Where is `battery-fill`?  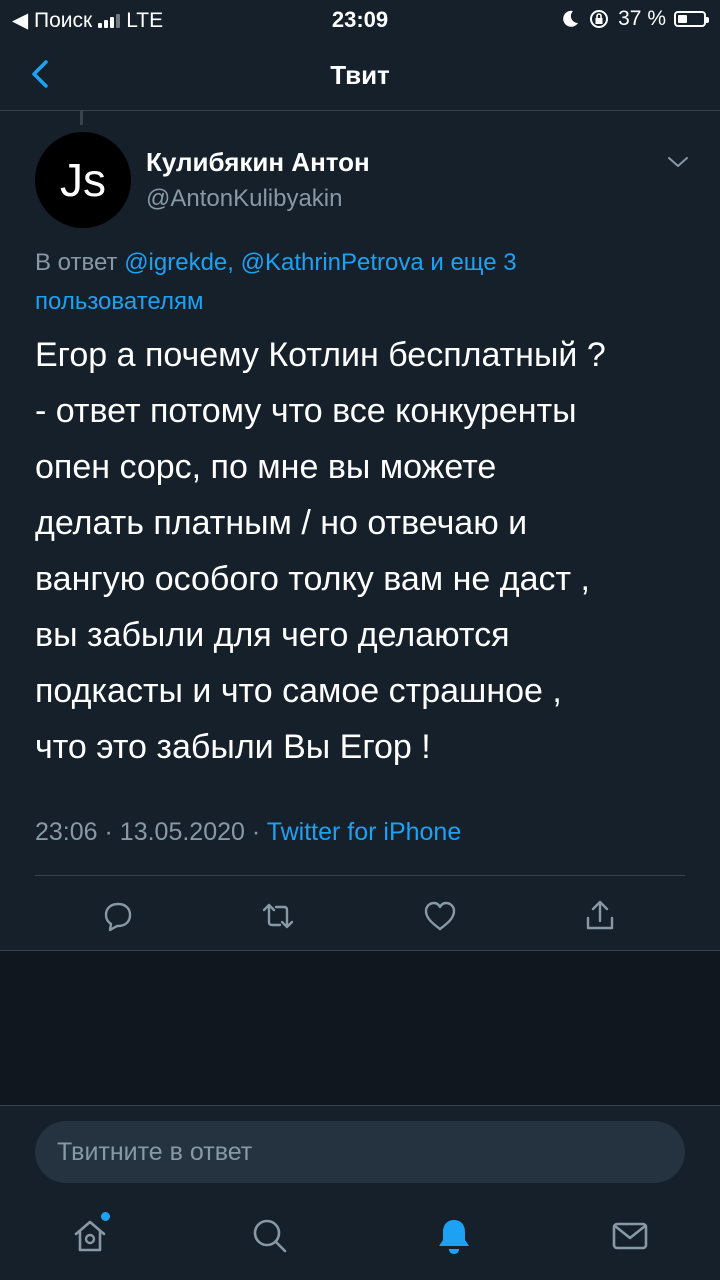
battery-fill is located at coordinates (682, 19).